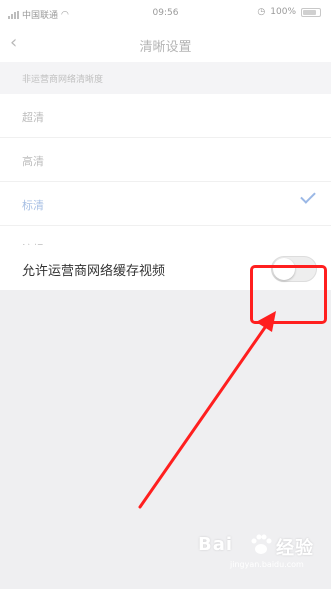 This screenshot has height=589, width=331. I want to click on section-header-label: 非运营商网络清晰度, so click(63, 80).